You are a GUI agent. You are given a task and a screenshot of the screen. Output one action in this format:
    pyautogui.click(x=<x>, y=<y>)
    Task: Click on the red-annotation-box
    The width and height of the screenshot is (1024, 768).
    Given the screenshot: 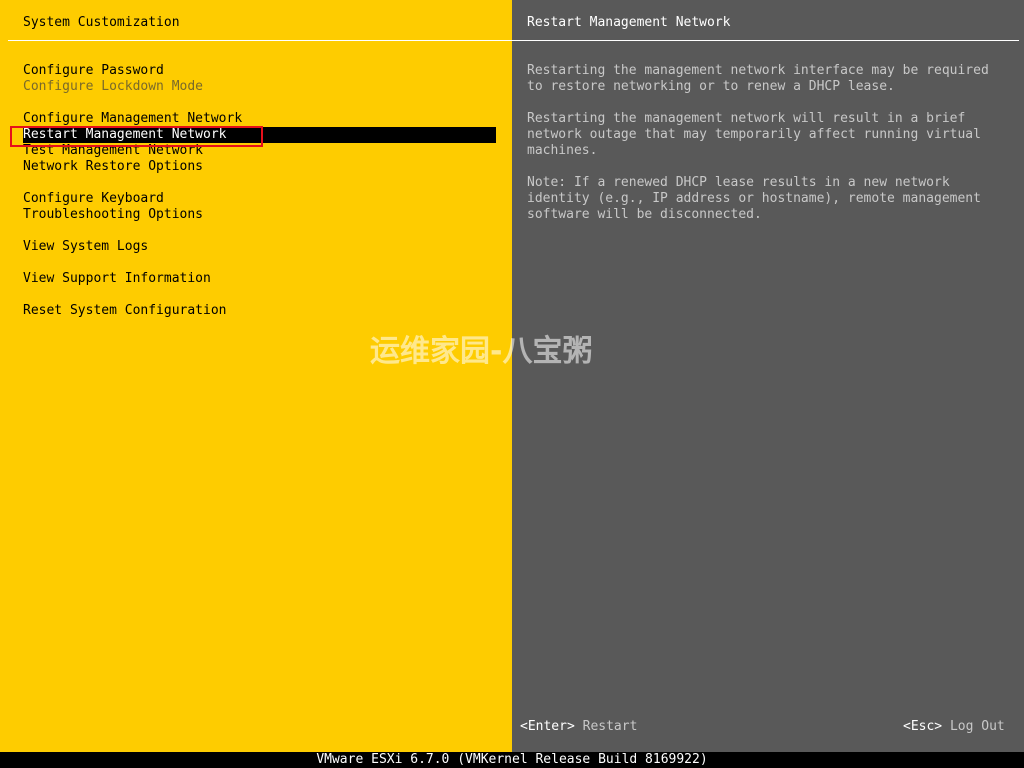 What is the action you would take?
    pyautogui.click(x=136, y=136)
    